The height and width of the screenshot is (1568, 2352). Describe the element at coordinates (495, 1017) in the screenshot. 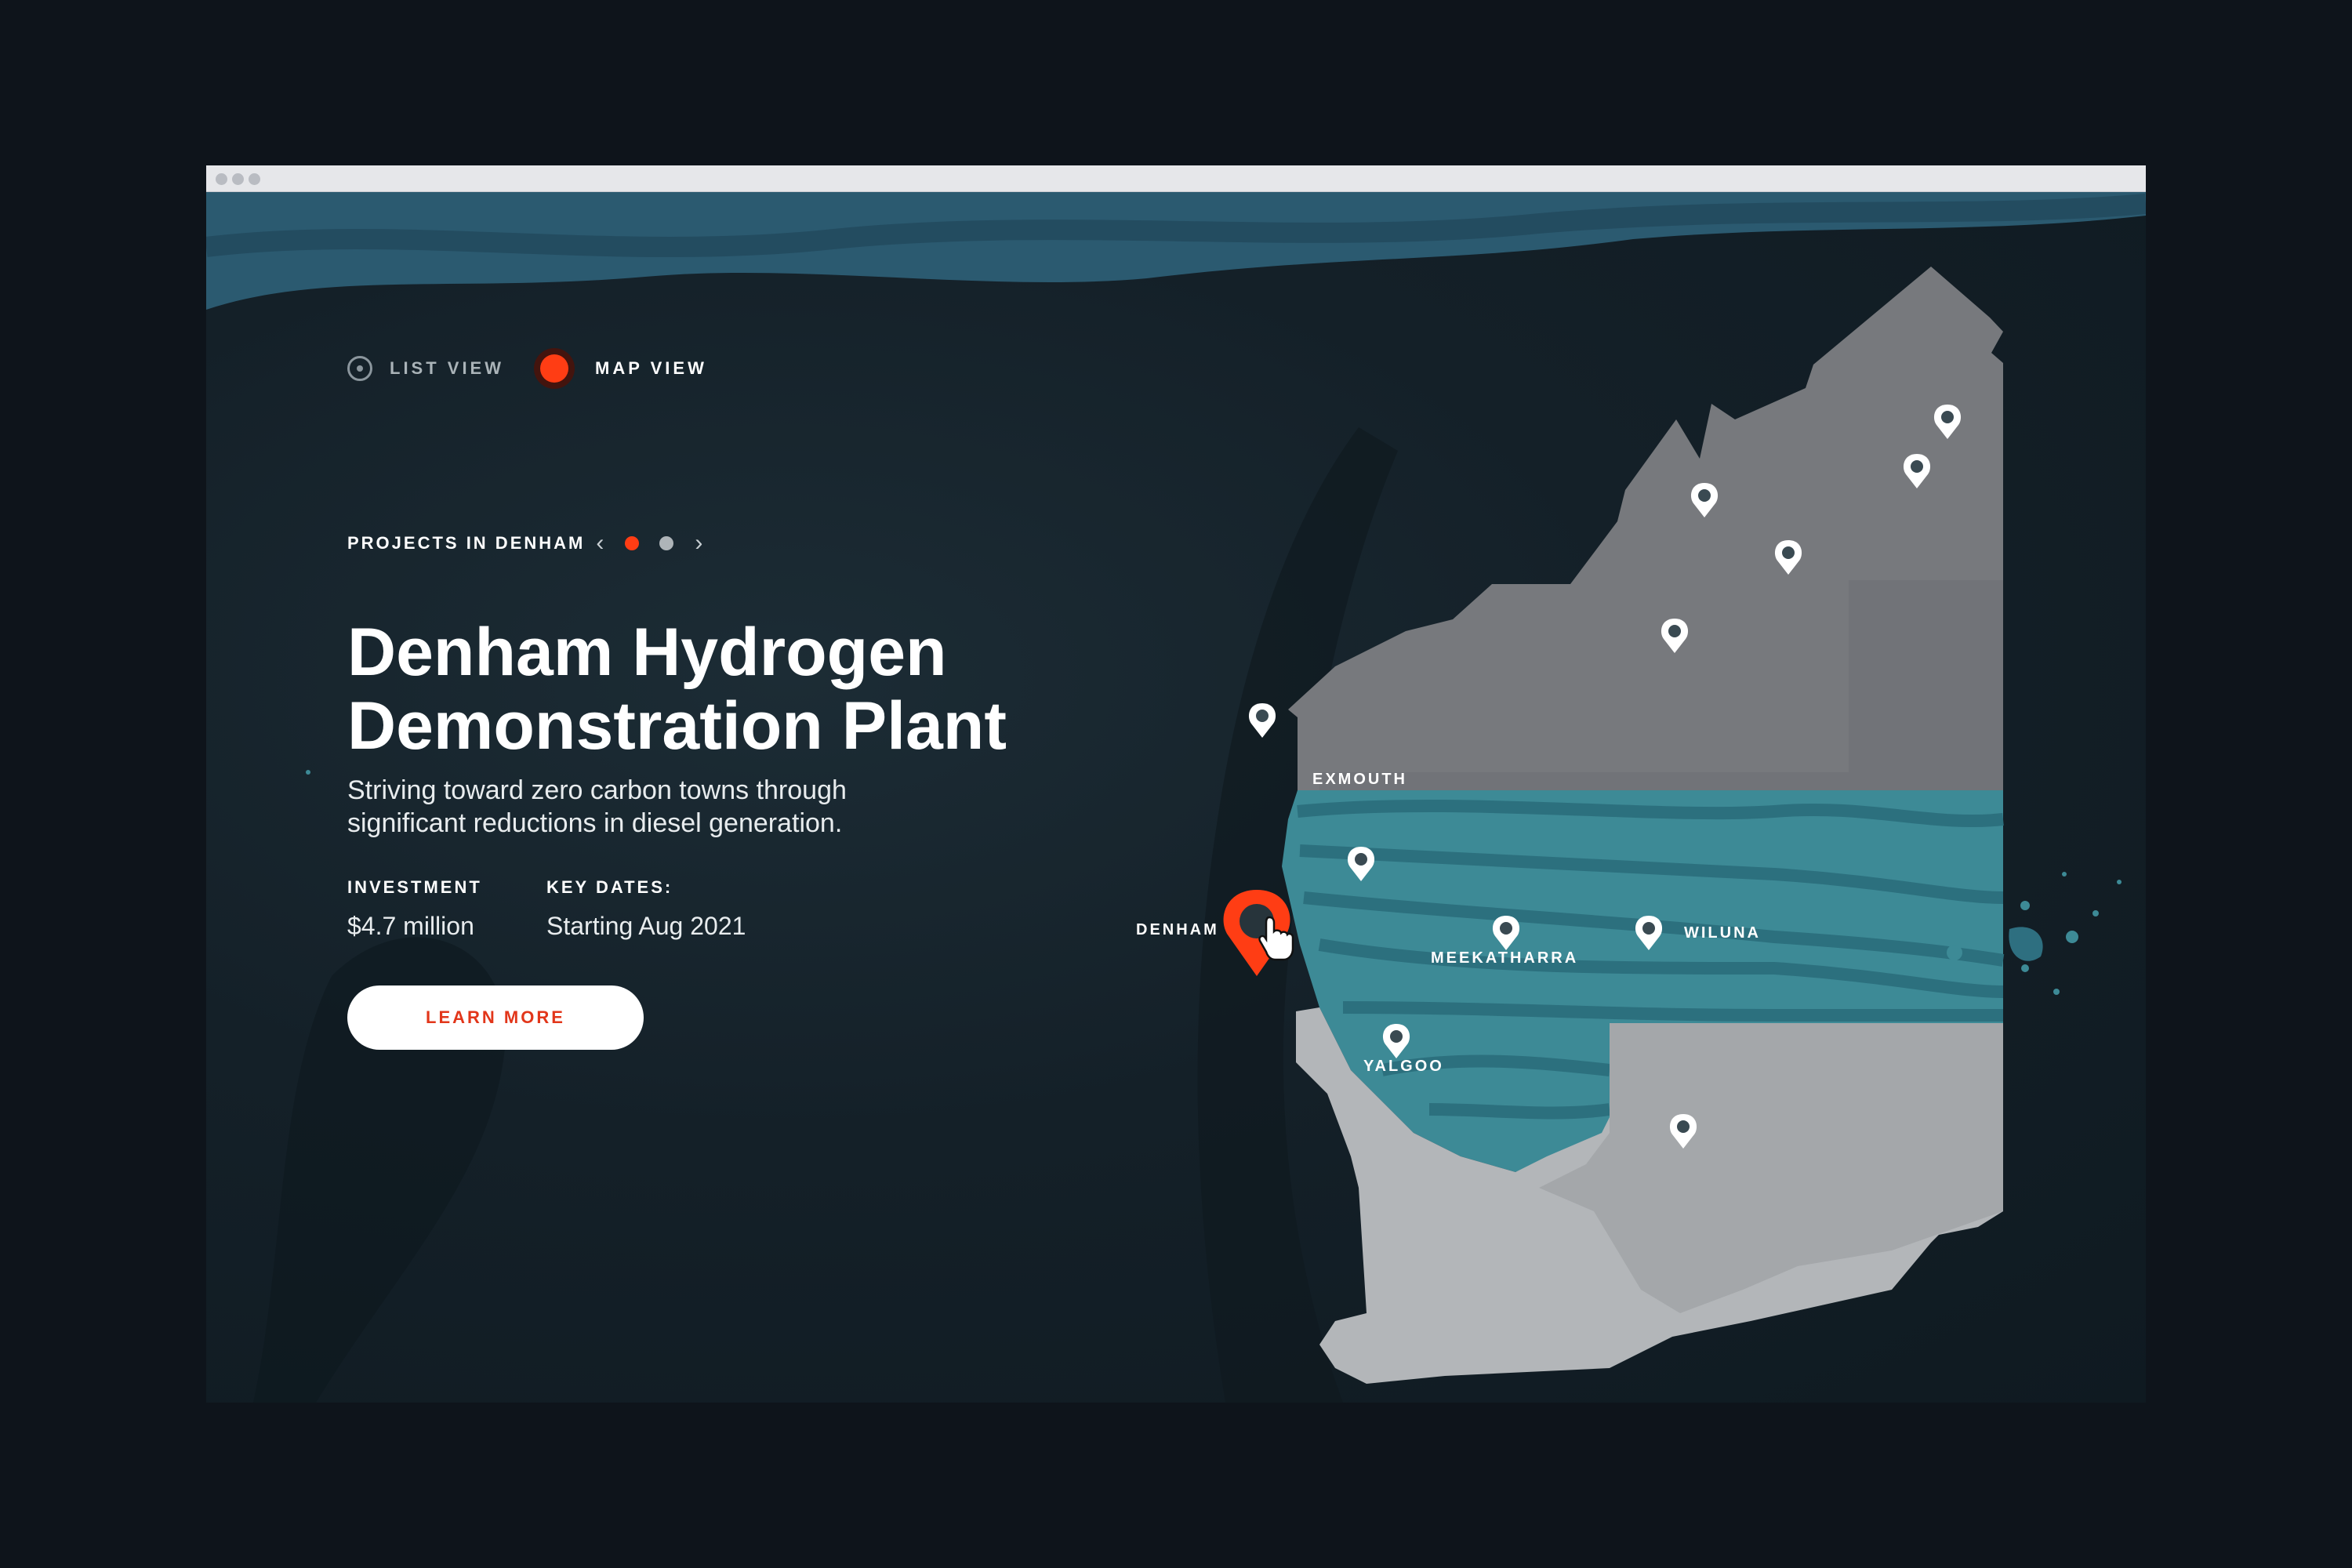

I see `learn-more-button: LEARN MORE` at that location.